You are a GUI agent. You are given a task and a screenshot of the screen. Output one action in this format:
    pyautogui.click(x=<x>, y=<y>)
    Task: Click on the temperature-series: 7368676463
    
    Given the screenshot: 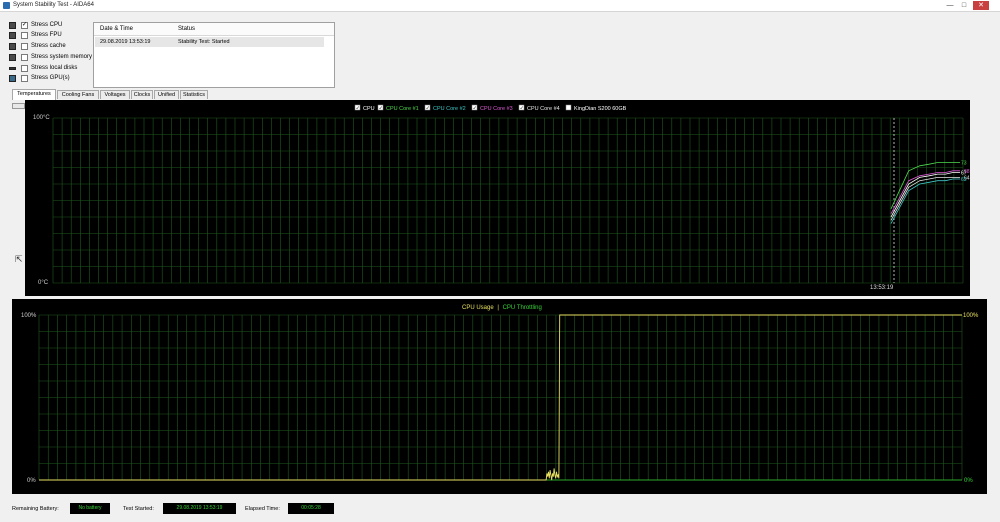 What is the action you would take?
    pyautogui.click(x=930, y=192)
    